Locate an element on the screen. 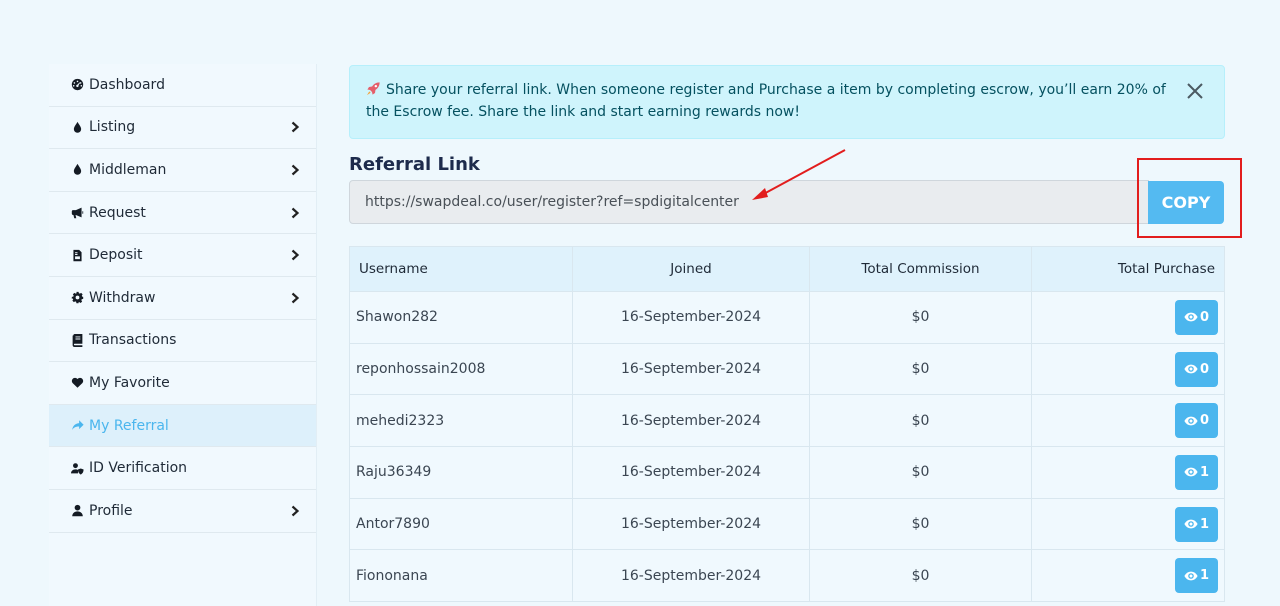  dashboard-icon is located at coordinates (77, 84).